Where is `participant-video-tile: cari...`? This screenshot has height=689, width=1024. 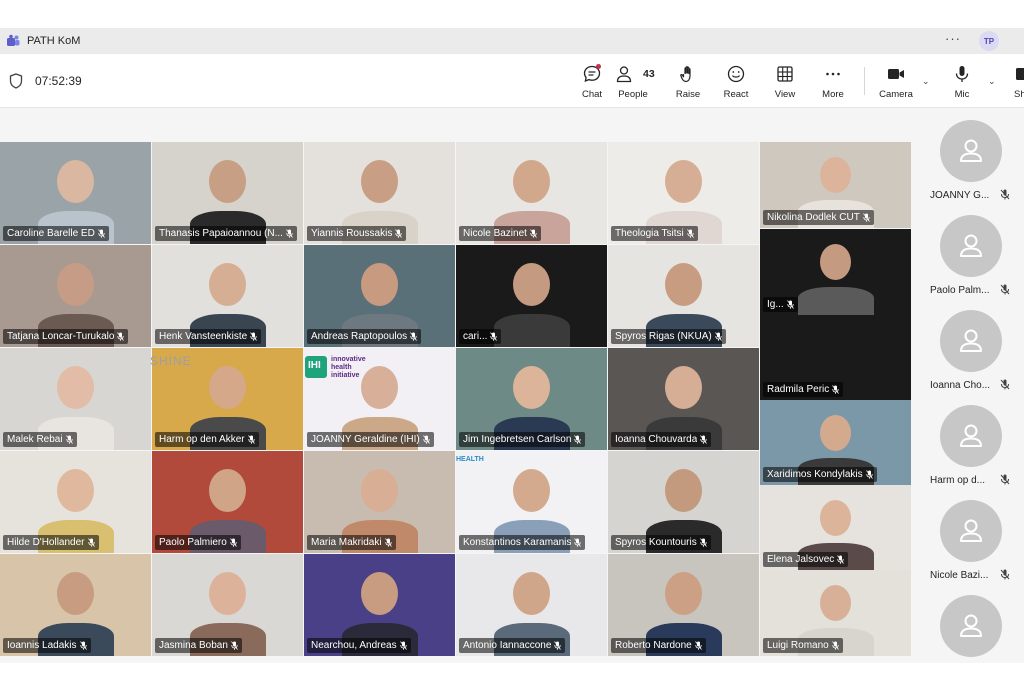
participant-video-tile: cari... is located at coordinates (531, 296).